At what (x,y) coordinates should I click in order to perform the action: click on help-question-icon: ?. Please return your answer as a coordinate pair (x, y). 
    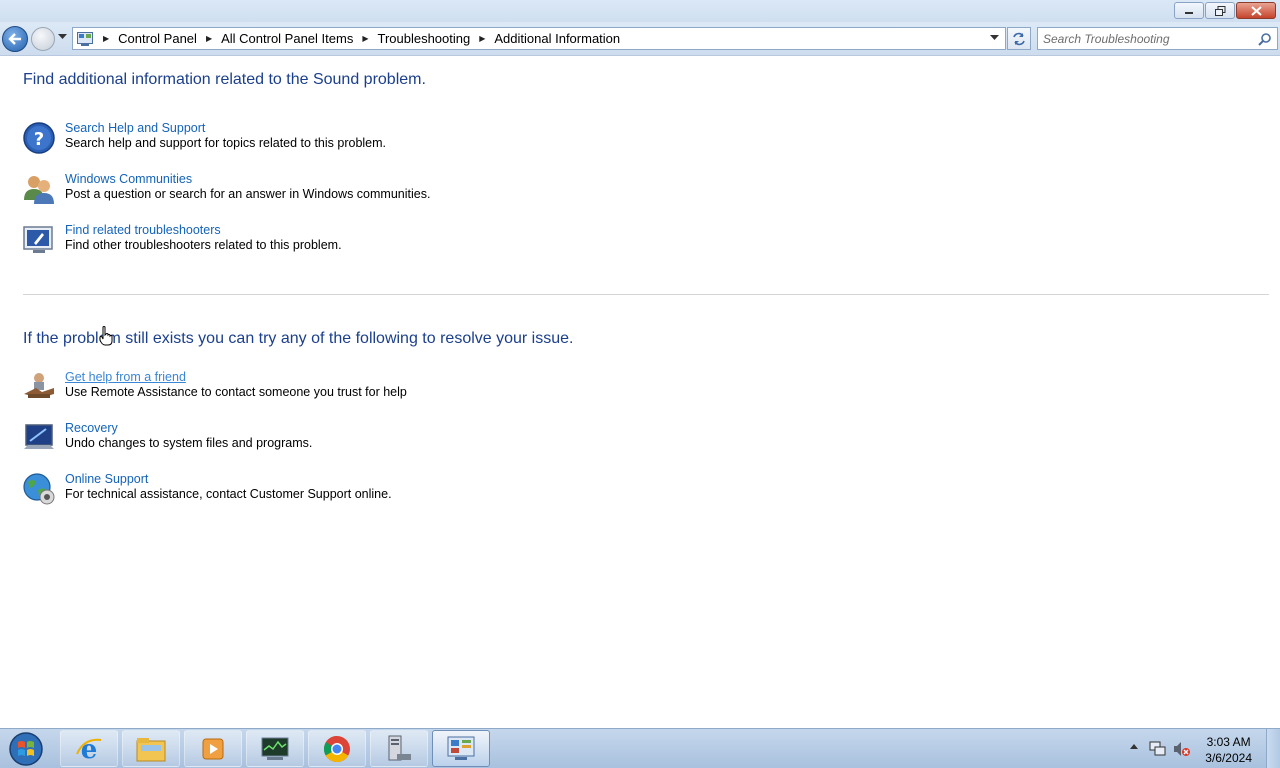
    Looking at the image, I should click on (39, 138).